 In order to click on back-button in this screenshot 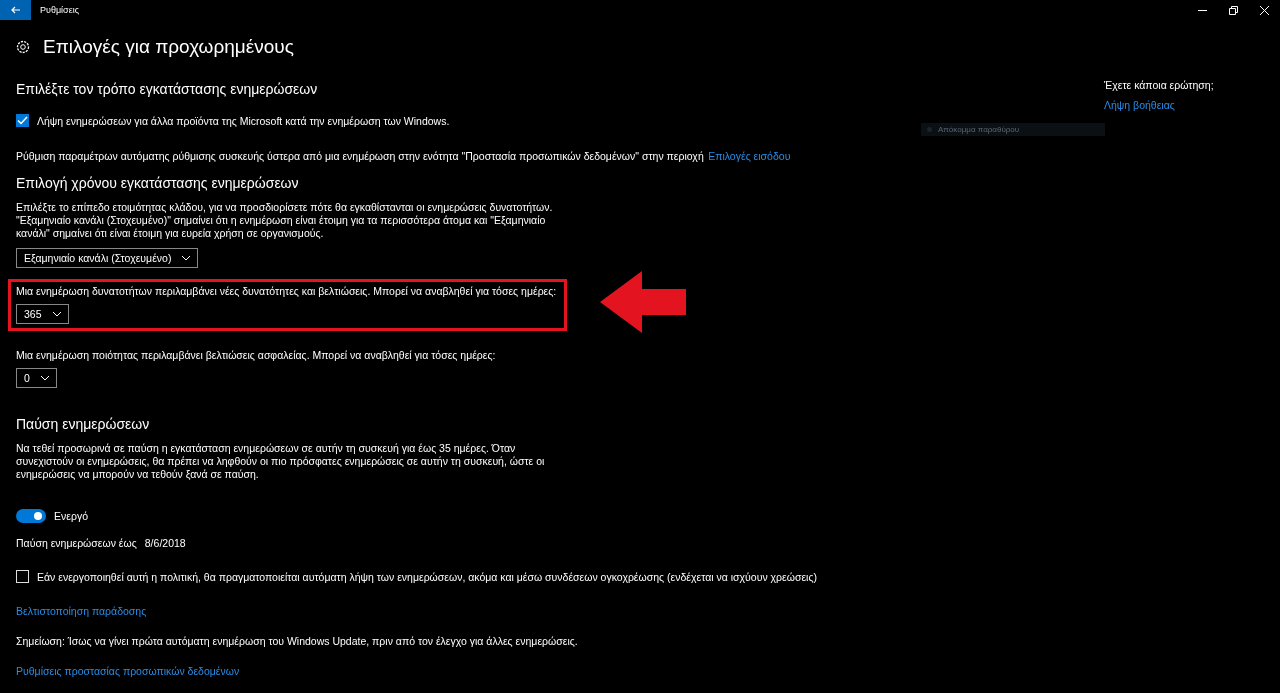, I will do `click(15, 10)`.